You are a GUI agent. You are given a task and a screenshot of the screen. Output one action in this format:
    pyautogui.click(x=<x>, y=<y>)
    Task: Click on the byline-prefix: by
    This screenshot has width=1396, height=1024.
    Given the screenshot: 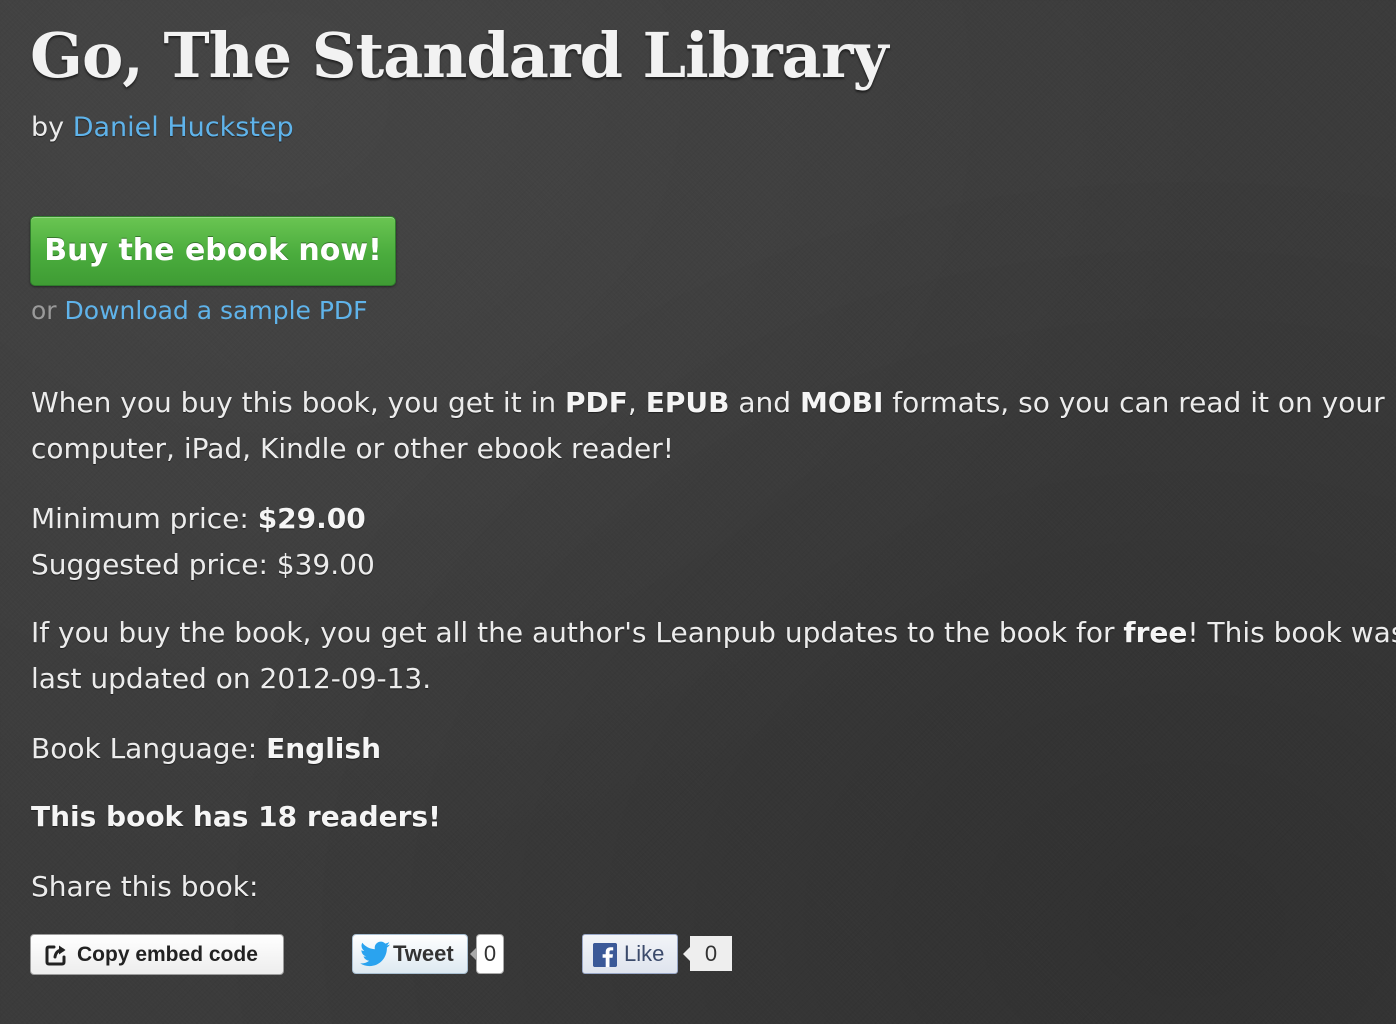 What is the action you would take?
    pyautogui.click(x=48, y=127)
    